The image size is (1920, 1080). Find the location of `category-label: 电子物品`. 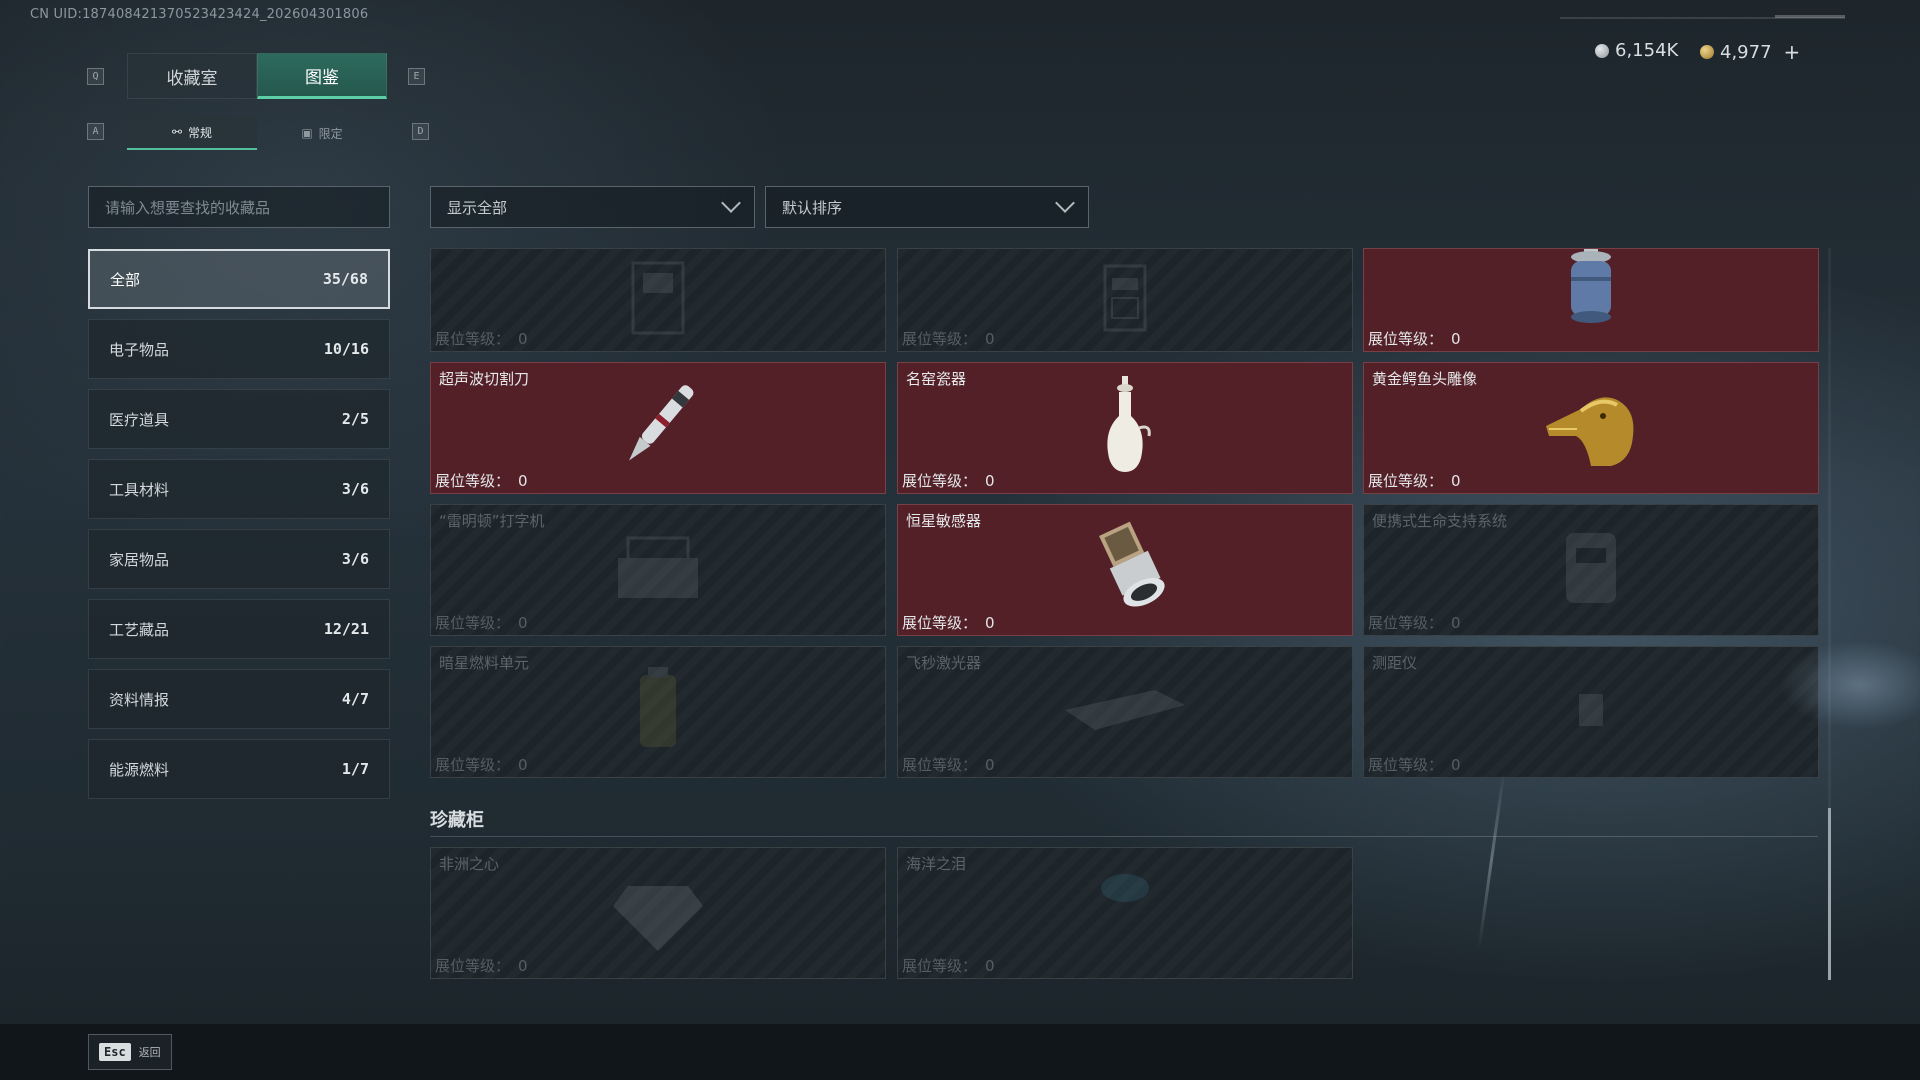

category-label: 电子物品 is located at coordinates (139, 349).